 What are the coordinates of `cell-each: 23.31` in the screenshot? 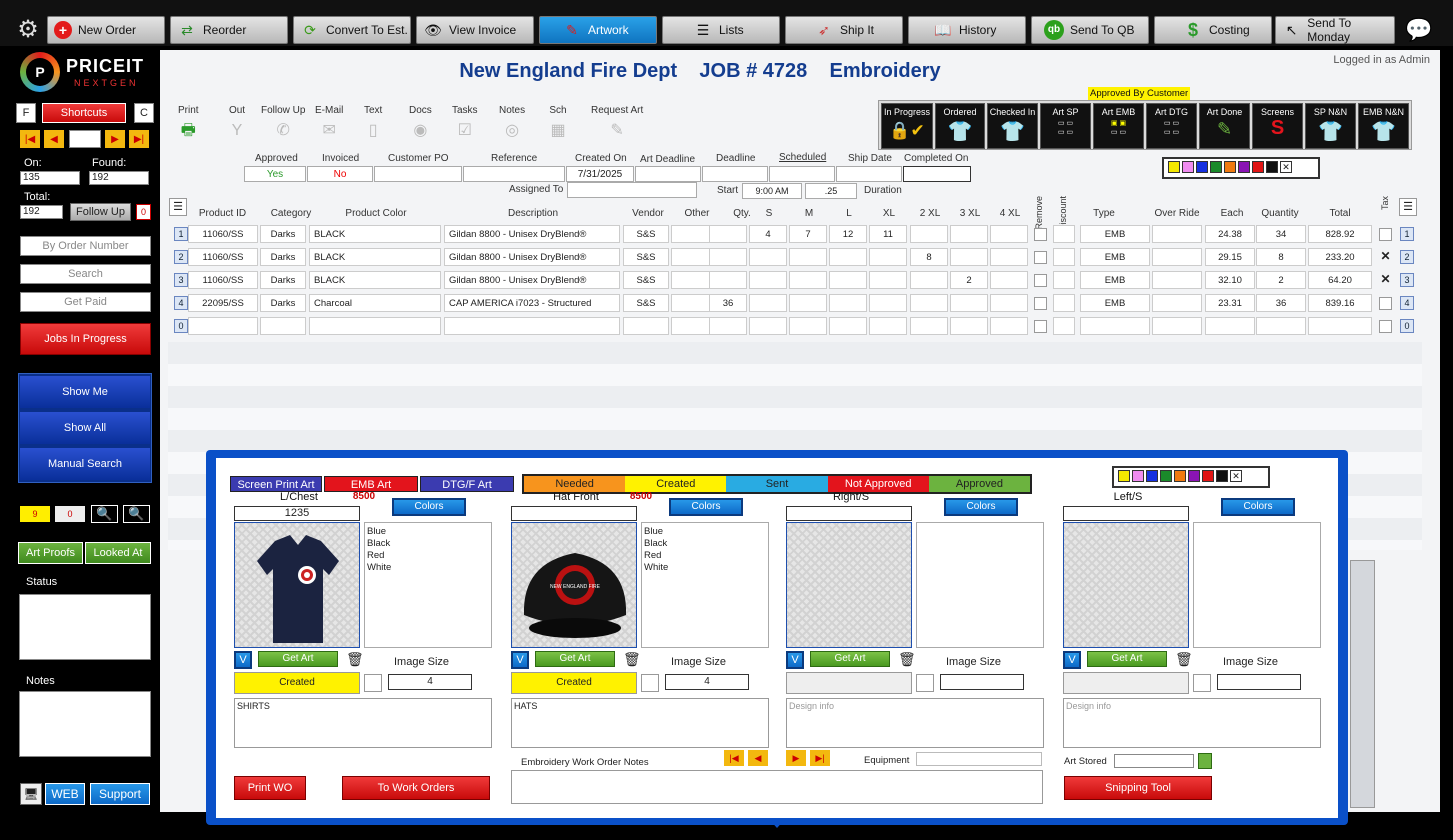 It's located at (1230, 303).